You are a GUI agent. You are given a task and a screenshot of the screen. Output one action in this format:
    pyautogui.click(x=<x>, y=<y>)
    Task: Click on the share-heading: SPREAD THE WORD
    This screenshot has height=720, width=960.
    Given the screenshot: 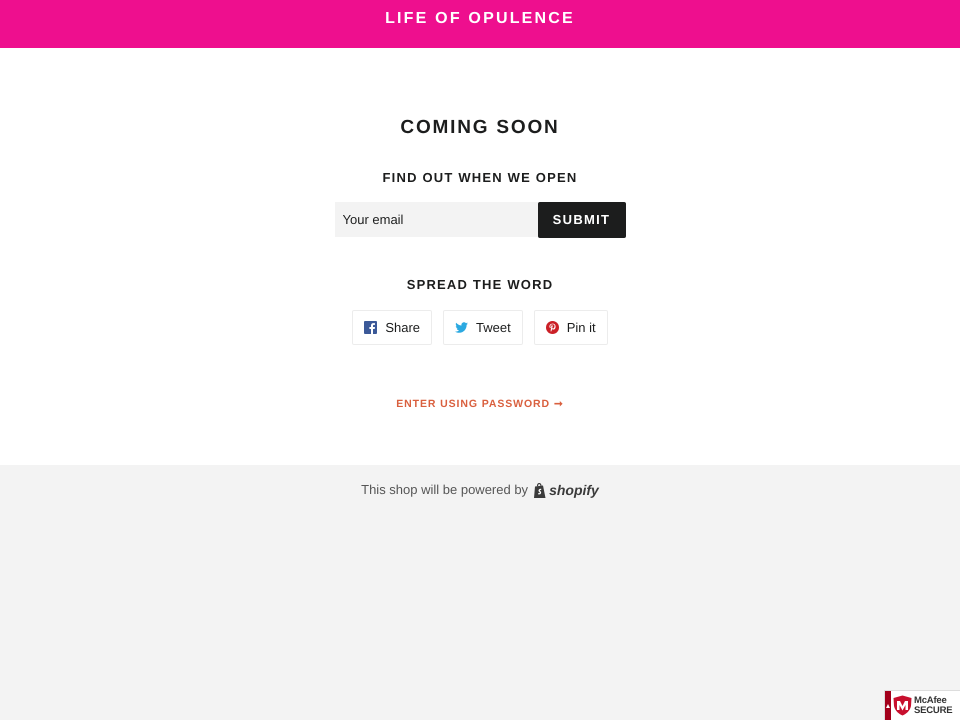 What is the action you would take?
    pyautogui.click(x=480, y=285)
    